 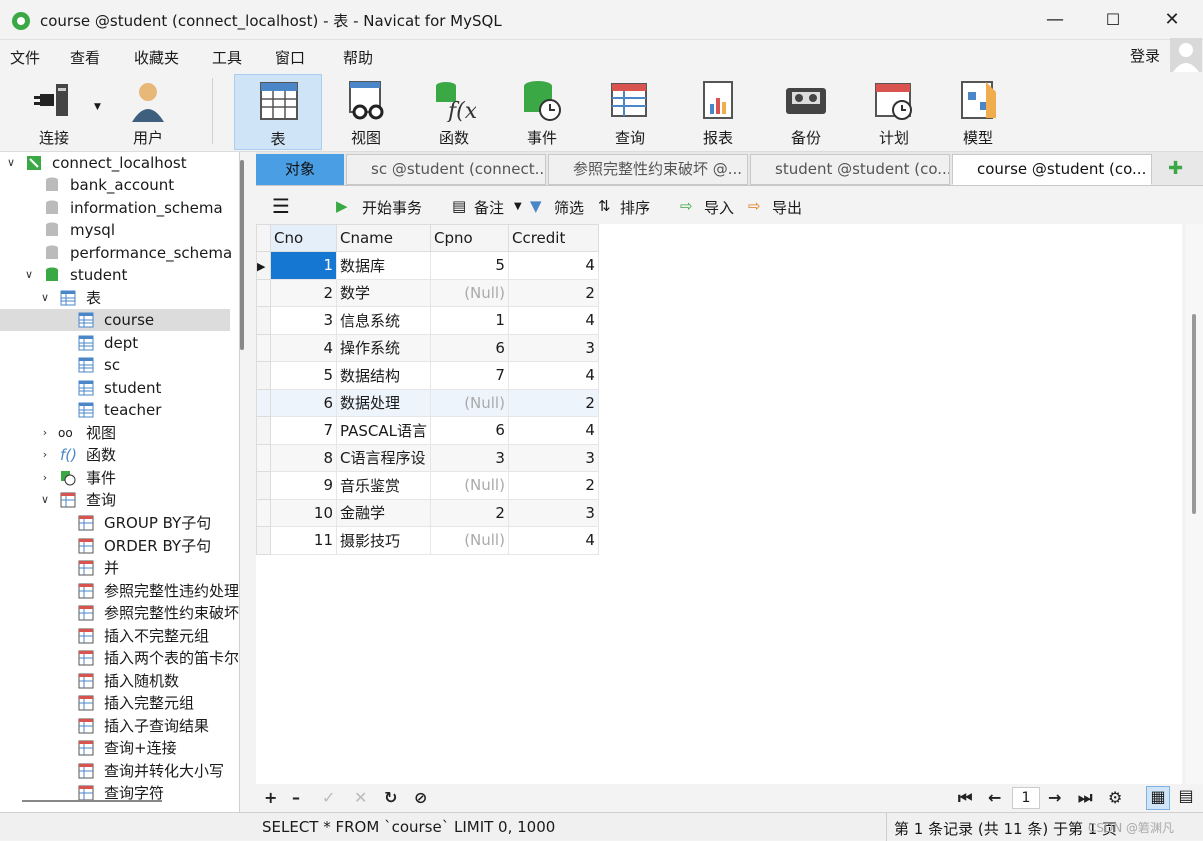 I want to click on connect-button: 连接 ▼, so click(x=55, y=112).